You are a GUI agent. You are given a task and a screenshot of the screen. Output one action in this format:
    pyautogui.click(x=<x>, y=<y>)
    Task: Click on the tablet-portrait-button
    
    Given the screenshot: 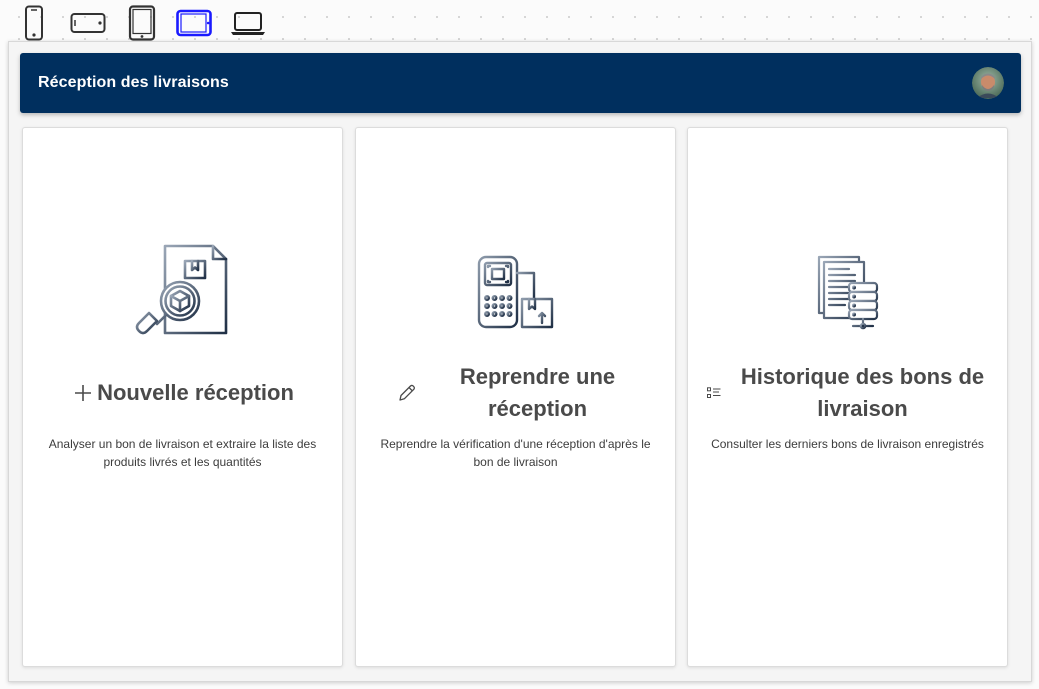 What is the action you would take?
    pyautogui.click(x=142, y=23)
    